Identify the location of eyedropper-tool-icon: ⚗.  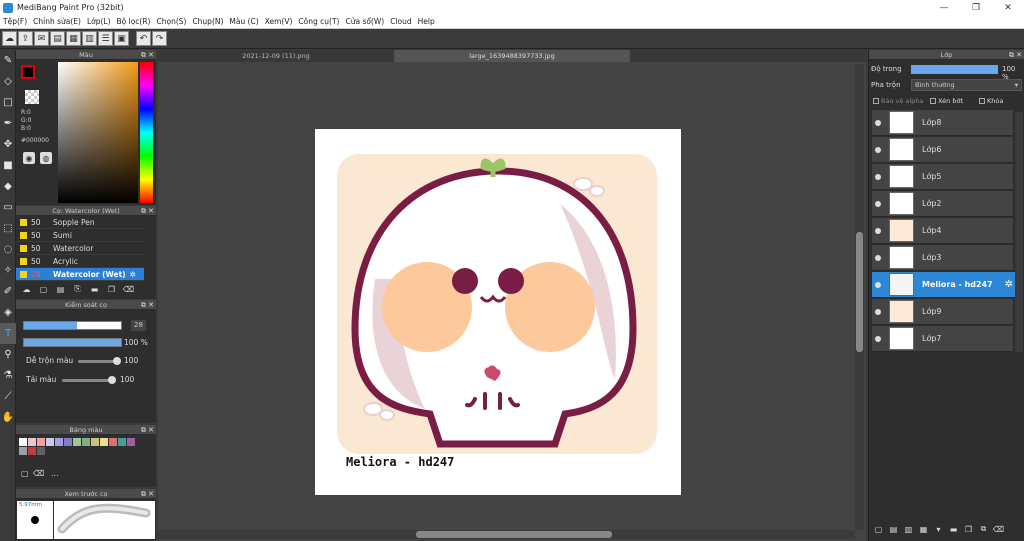
(8, 375).